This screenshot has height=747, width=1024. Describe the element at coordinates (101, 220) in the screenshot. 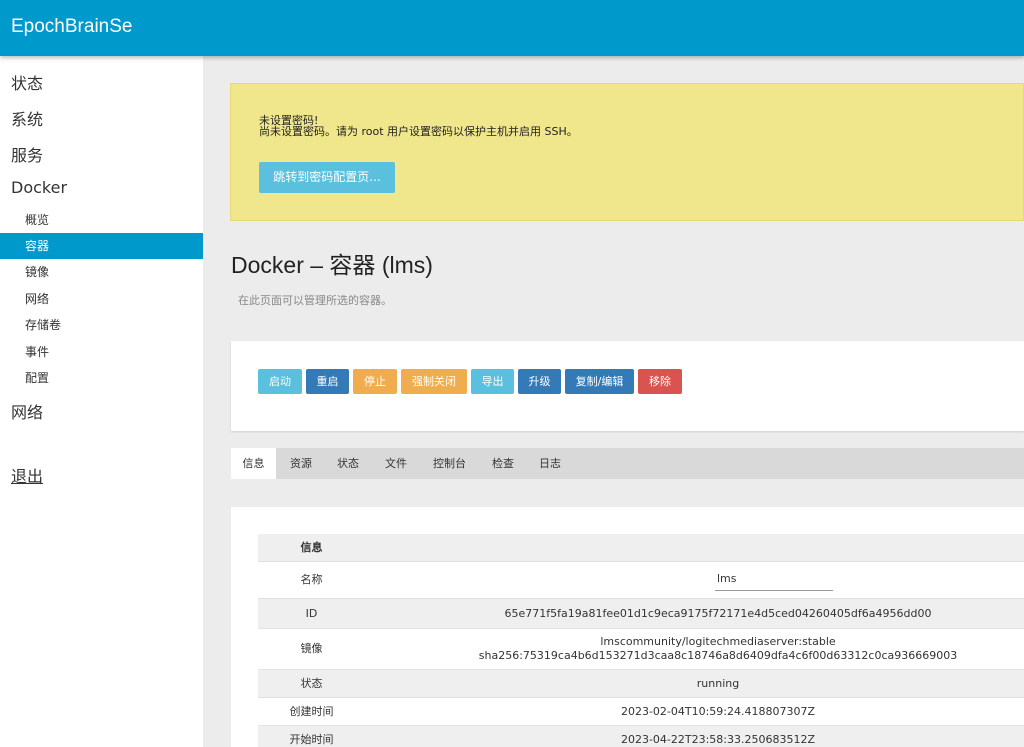

I see `sidebar-subitem-overview: 概览` at that location.